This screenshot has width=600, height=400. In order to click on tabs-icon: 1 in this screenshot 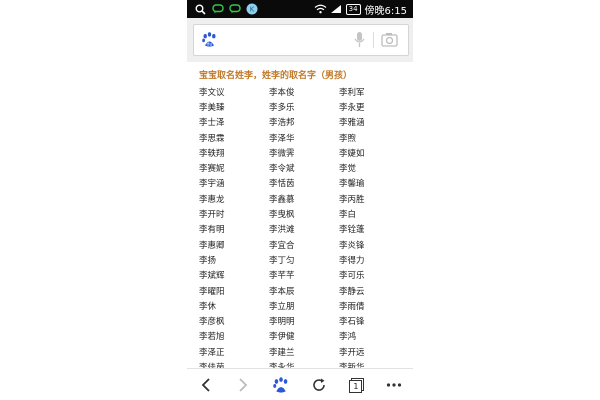, I will do `click(356, 385)`.